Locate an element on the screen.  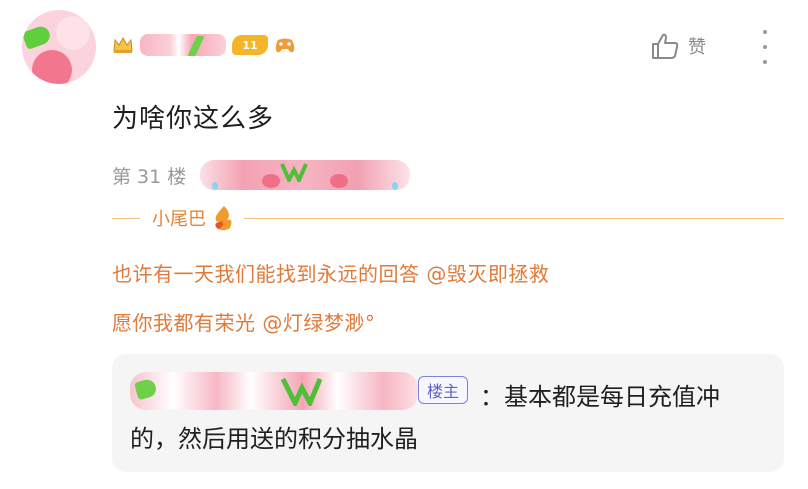
tail-header: 小尾巴 is located at coordinates (448, 218).